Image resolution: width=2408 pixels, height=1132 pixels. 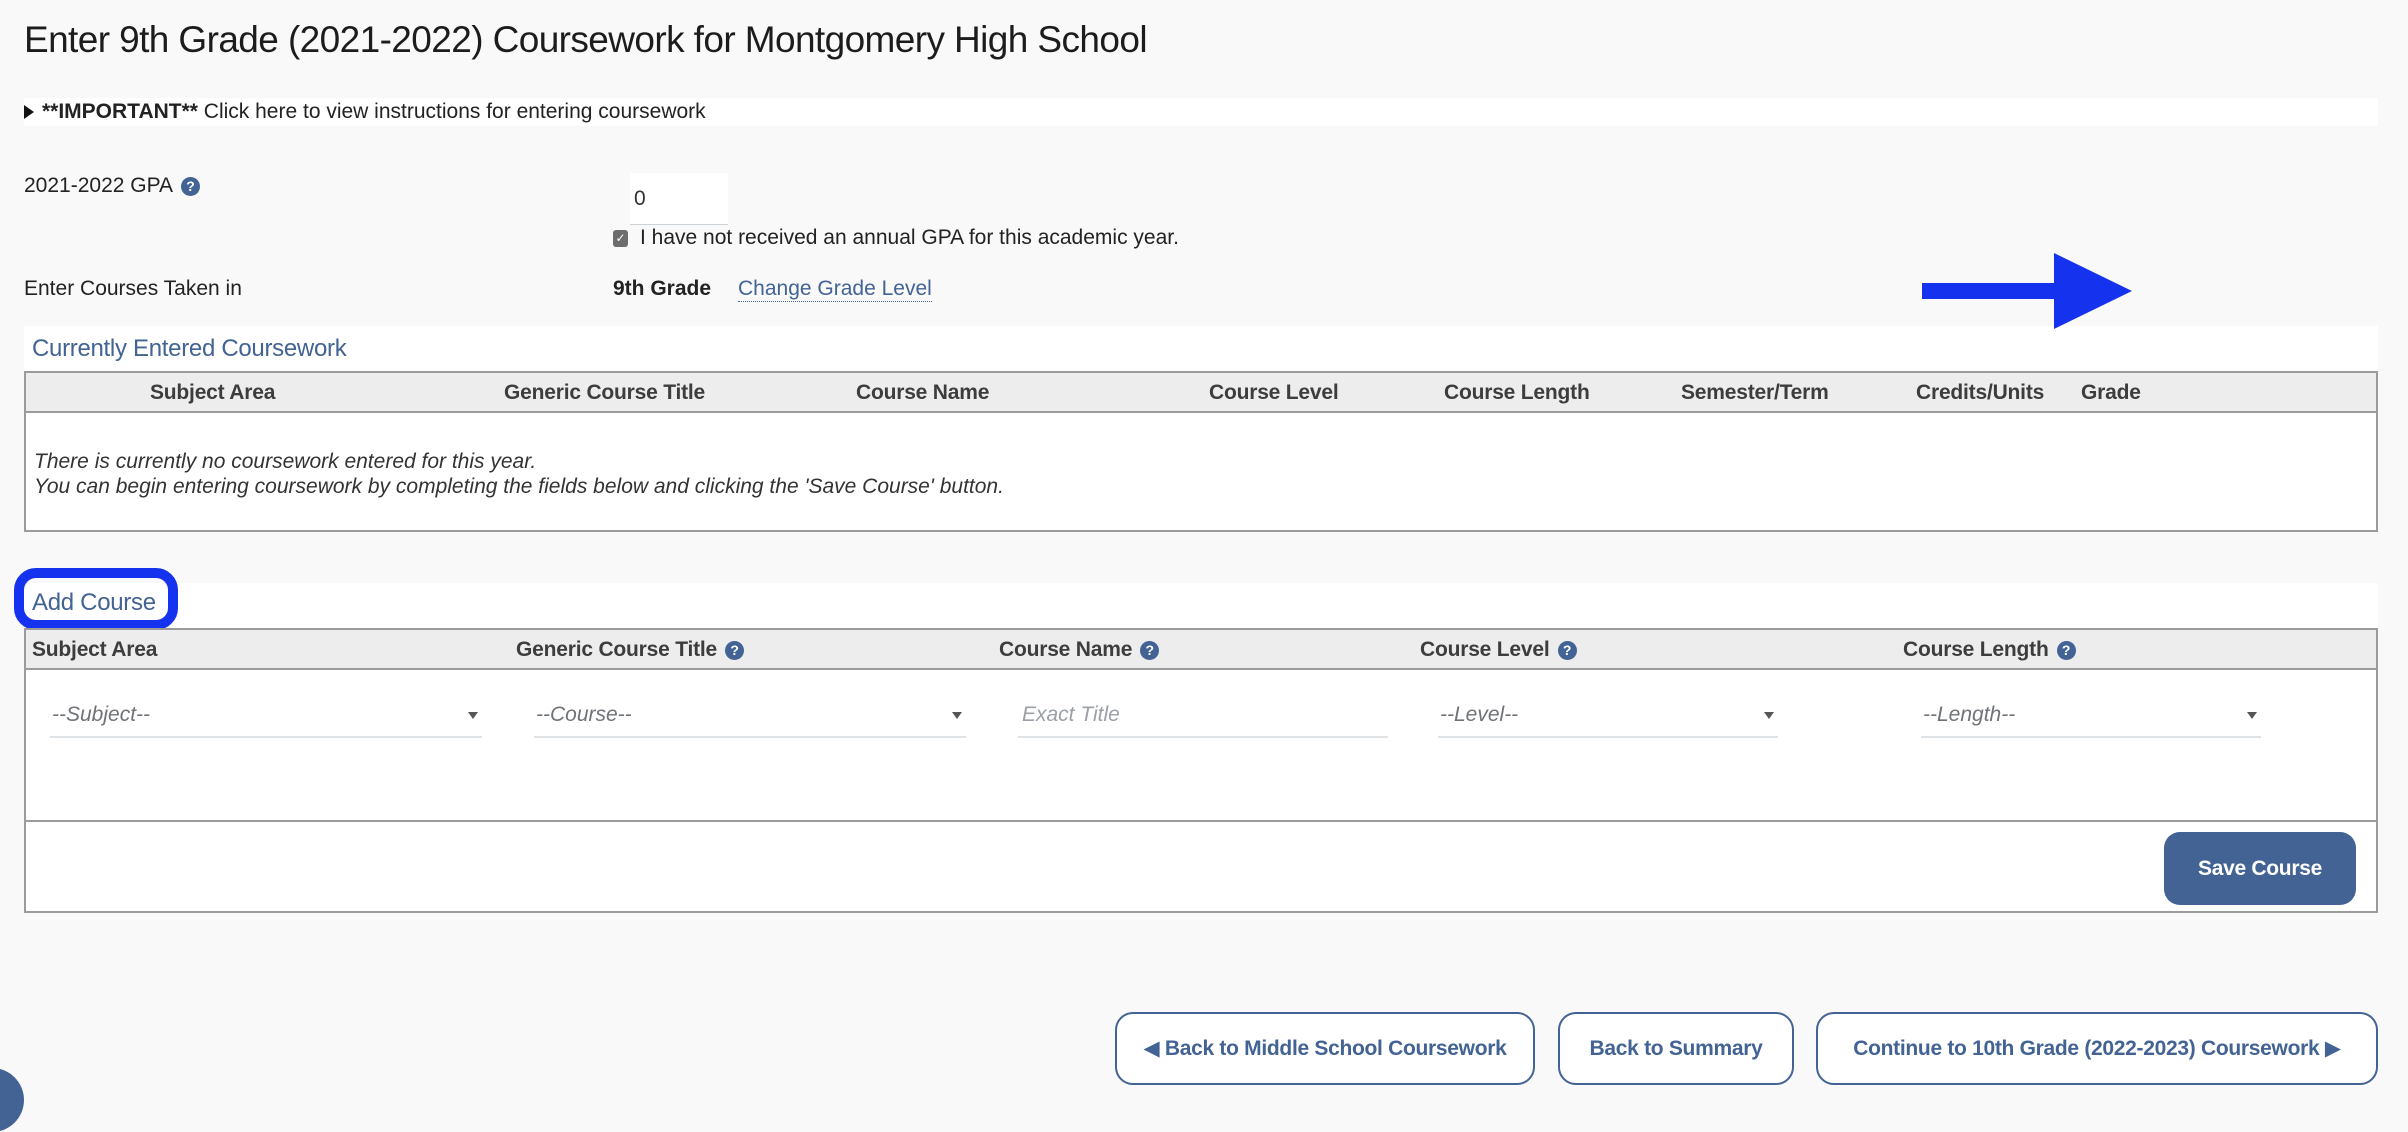 I want to click on no-gpa-checkbox: ✓, so click(x=620, y=238).